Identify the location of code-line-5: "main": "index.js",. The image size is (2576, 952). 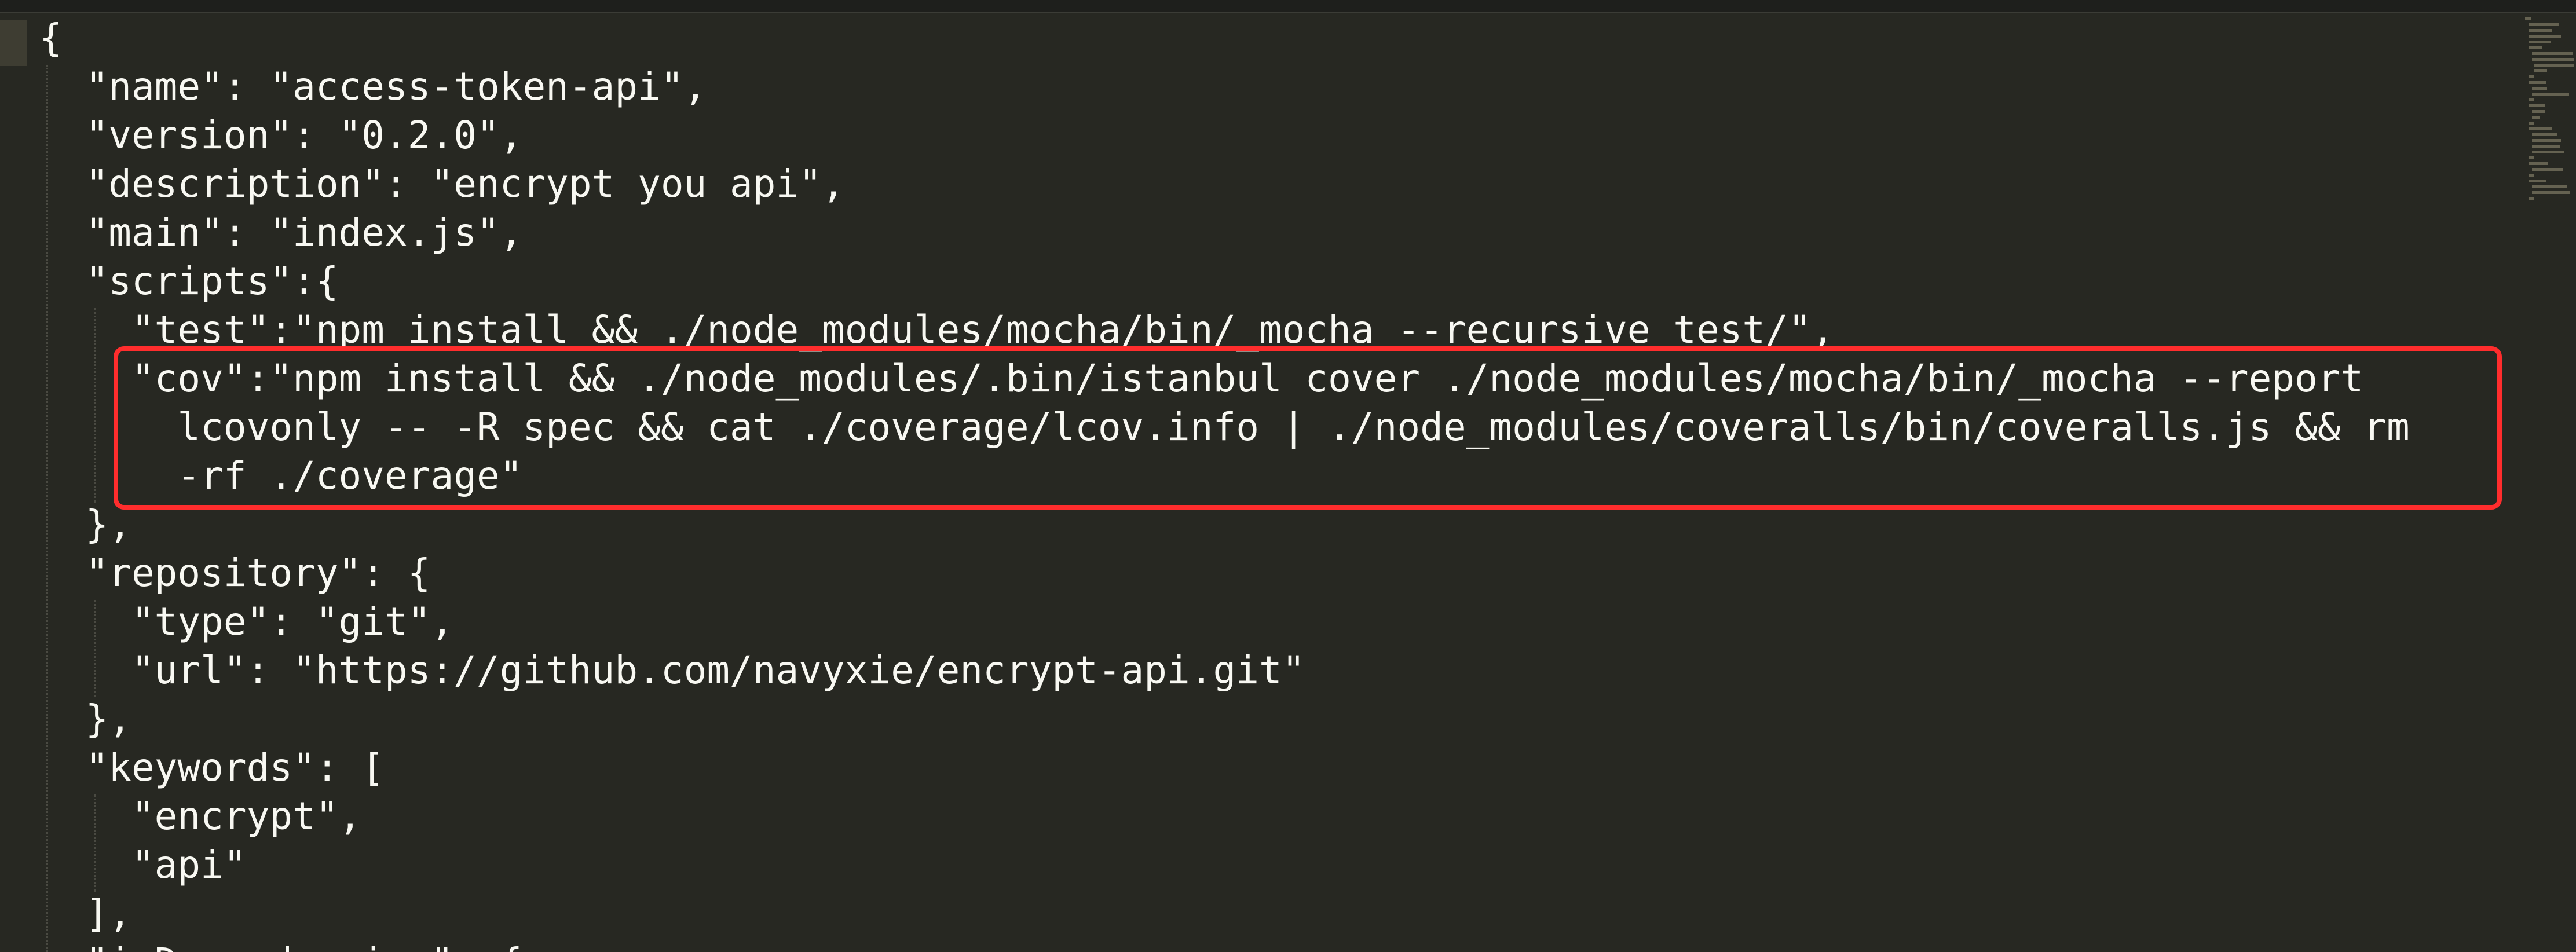
(280, 232).